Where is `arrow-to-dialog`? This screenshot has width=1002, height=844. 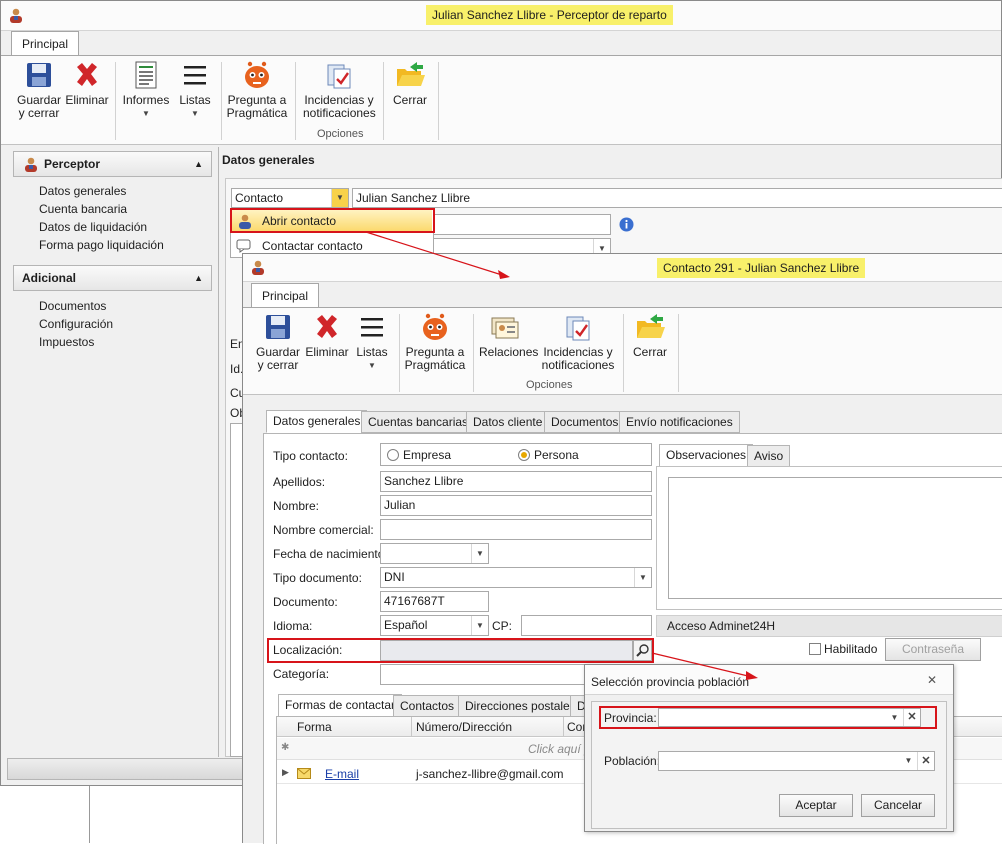 arrow-to-dialog is located at coordinates (700, 664).